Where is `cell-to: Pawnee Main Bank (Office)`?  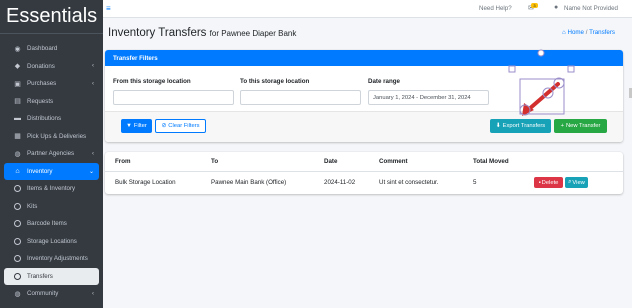 cell-to: Pawnee Main Bank (Office) is located at coordinates (249, 182).